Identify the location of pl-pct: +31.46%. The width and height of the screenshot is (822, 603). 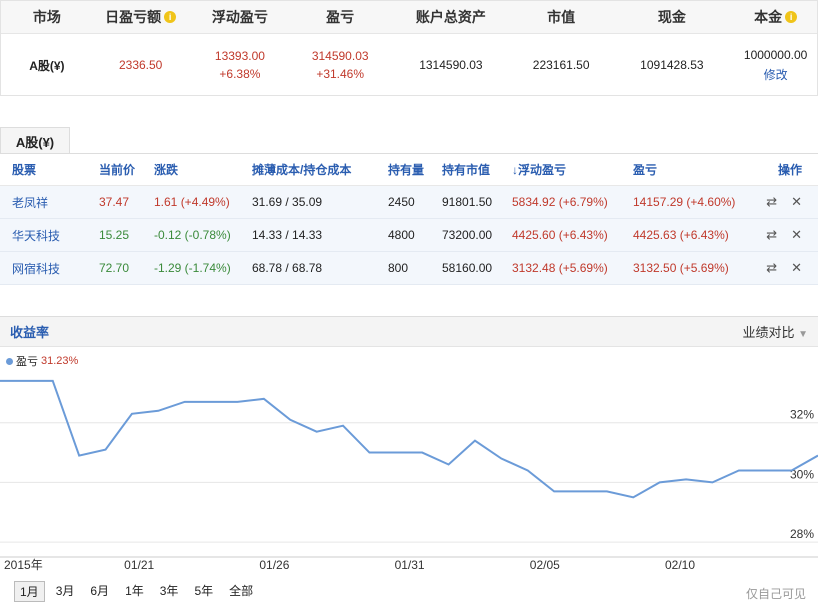
(340, 74).